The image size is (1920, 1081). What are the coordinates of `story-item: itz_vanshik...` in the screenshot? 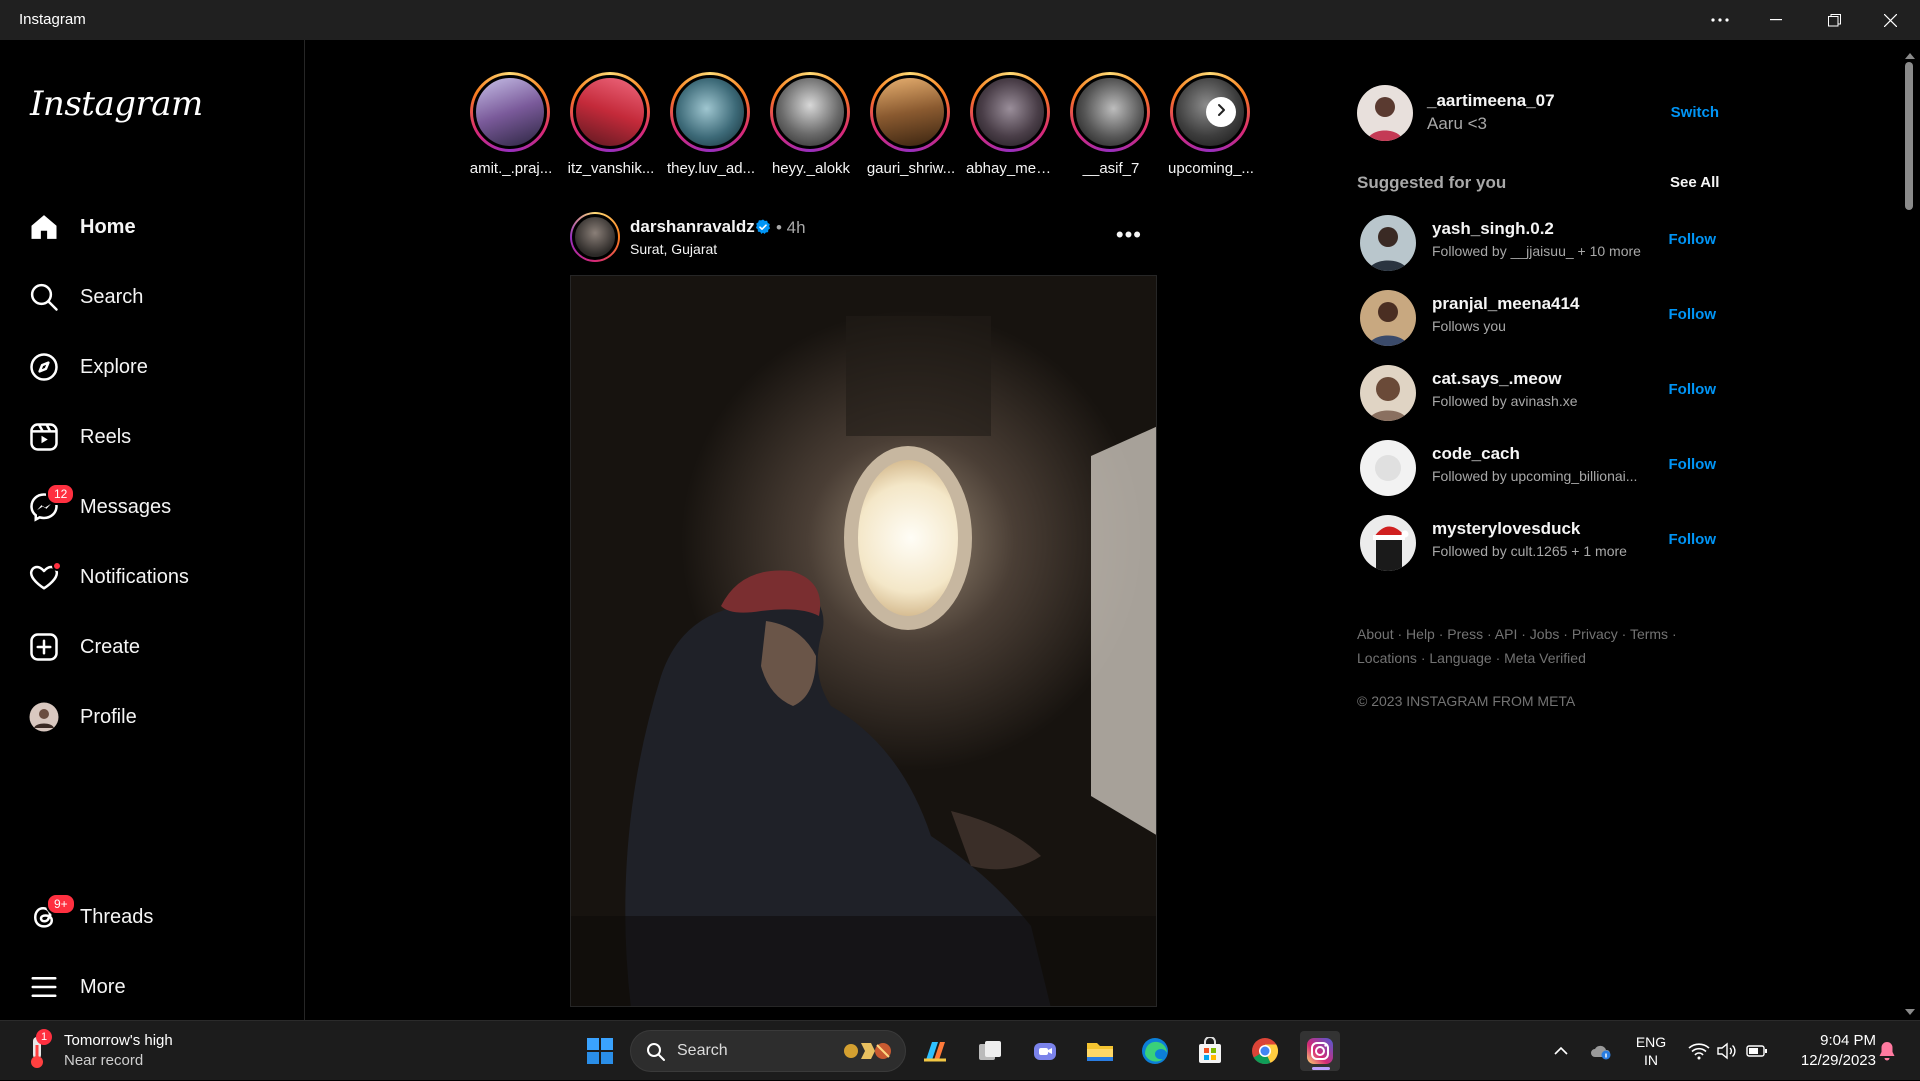 It's located at (610, 124).